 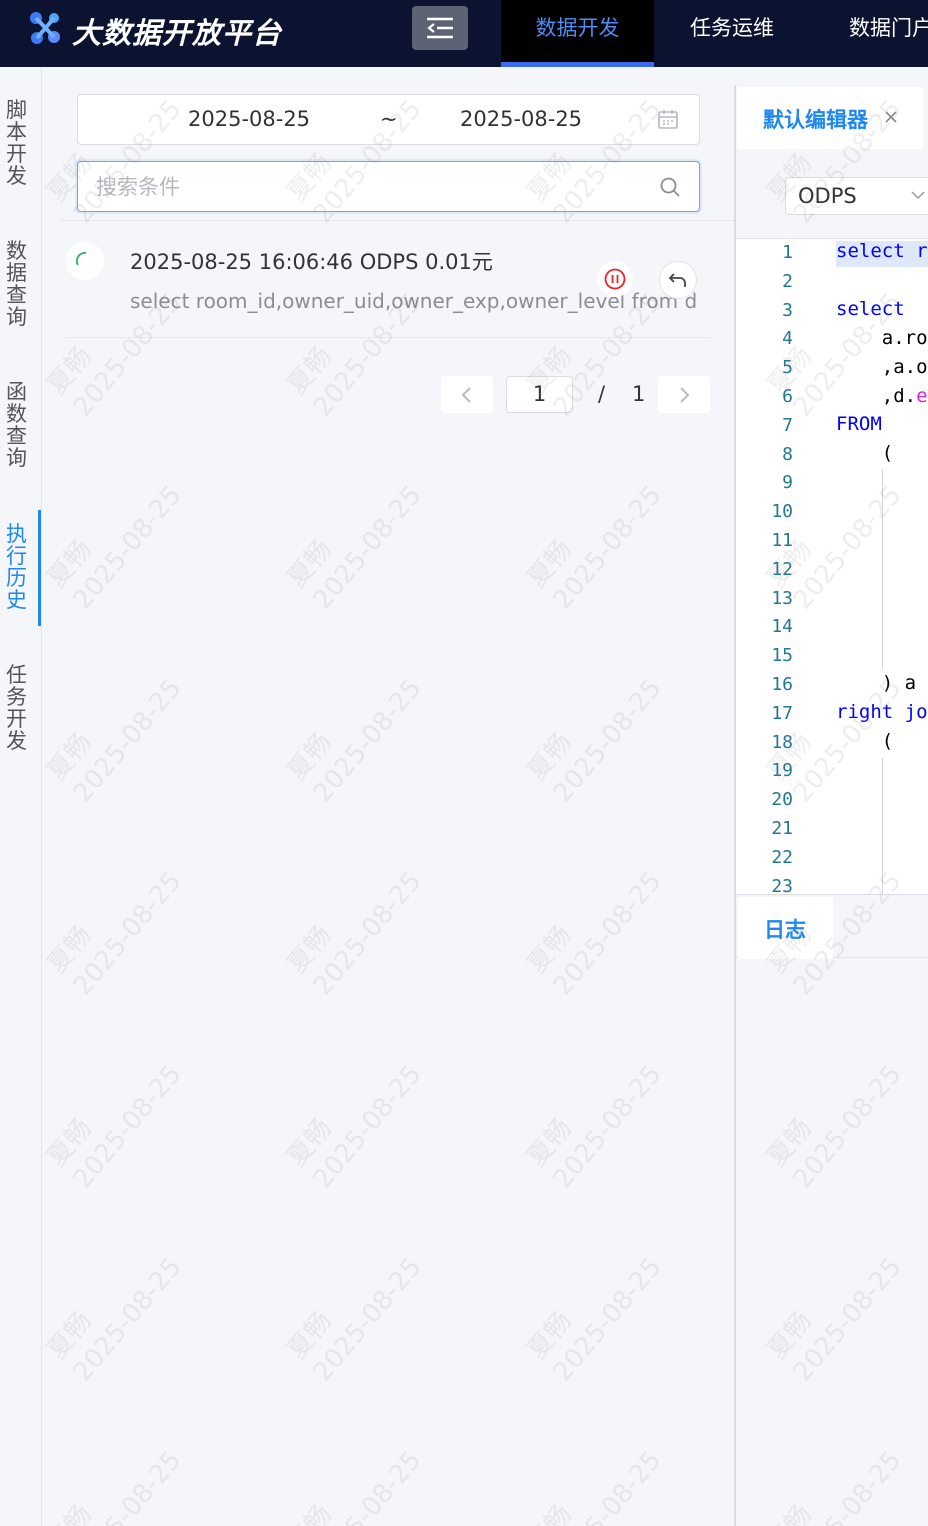 I want to click on date-start: 2025-08-25, so click(x=249, y=119).